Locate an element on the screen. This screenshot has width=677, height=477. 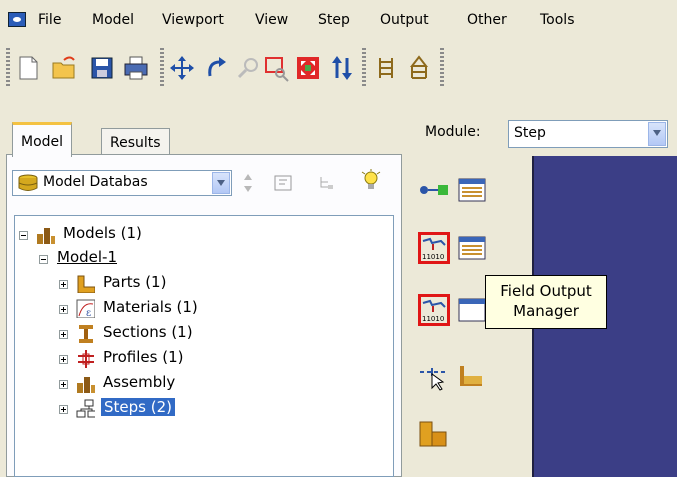
tree-label: Models (1) is located at coordinates (102, 233).